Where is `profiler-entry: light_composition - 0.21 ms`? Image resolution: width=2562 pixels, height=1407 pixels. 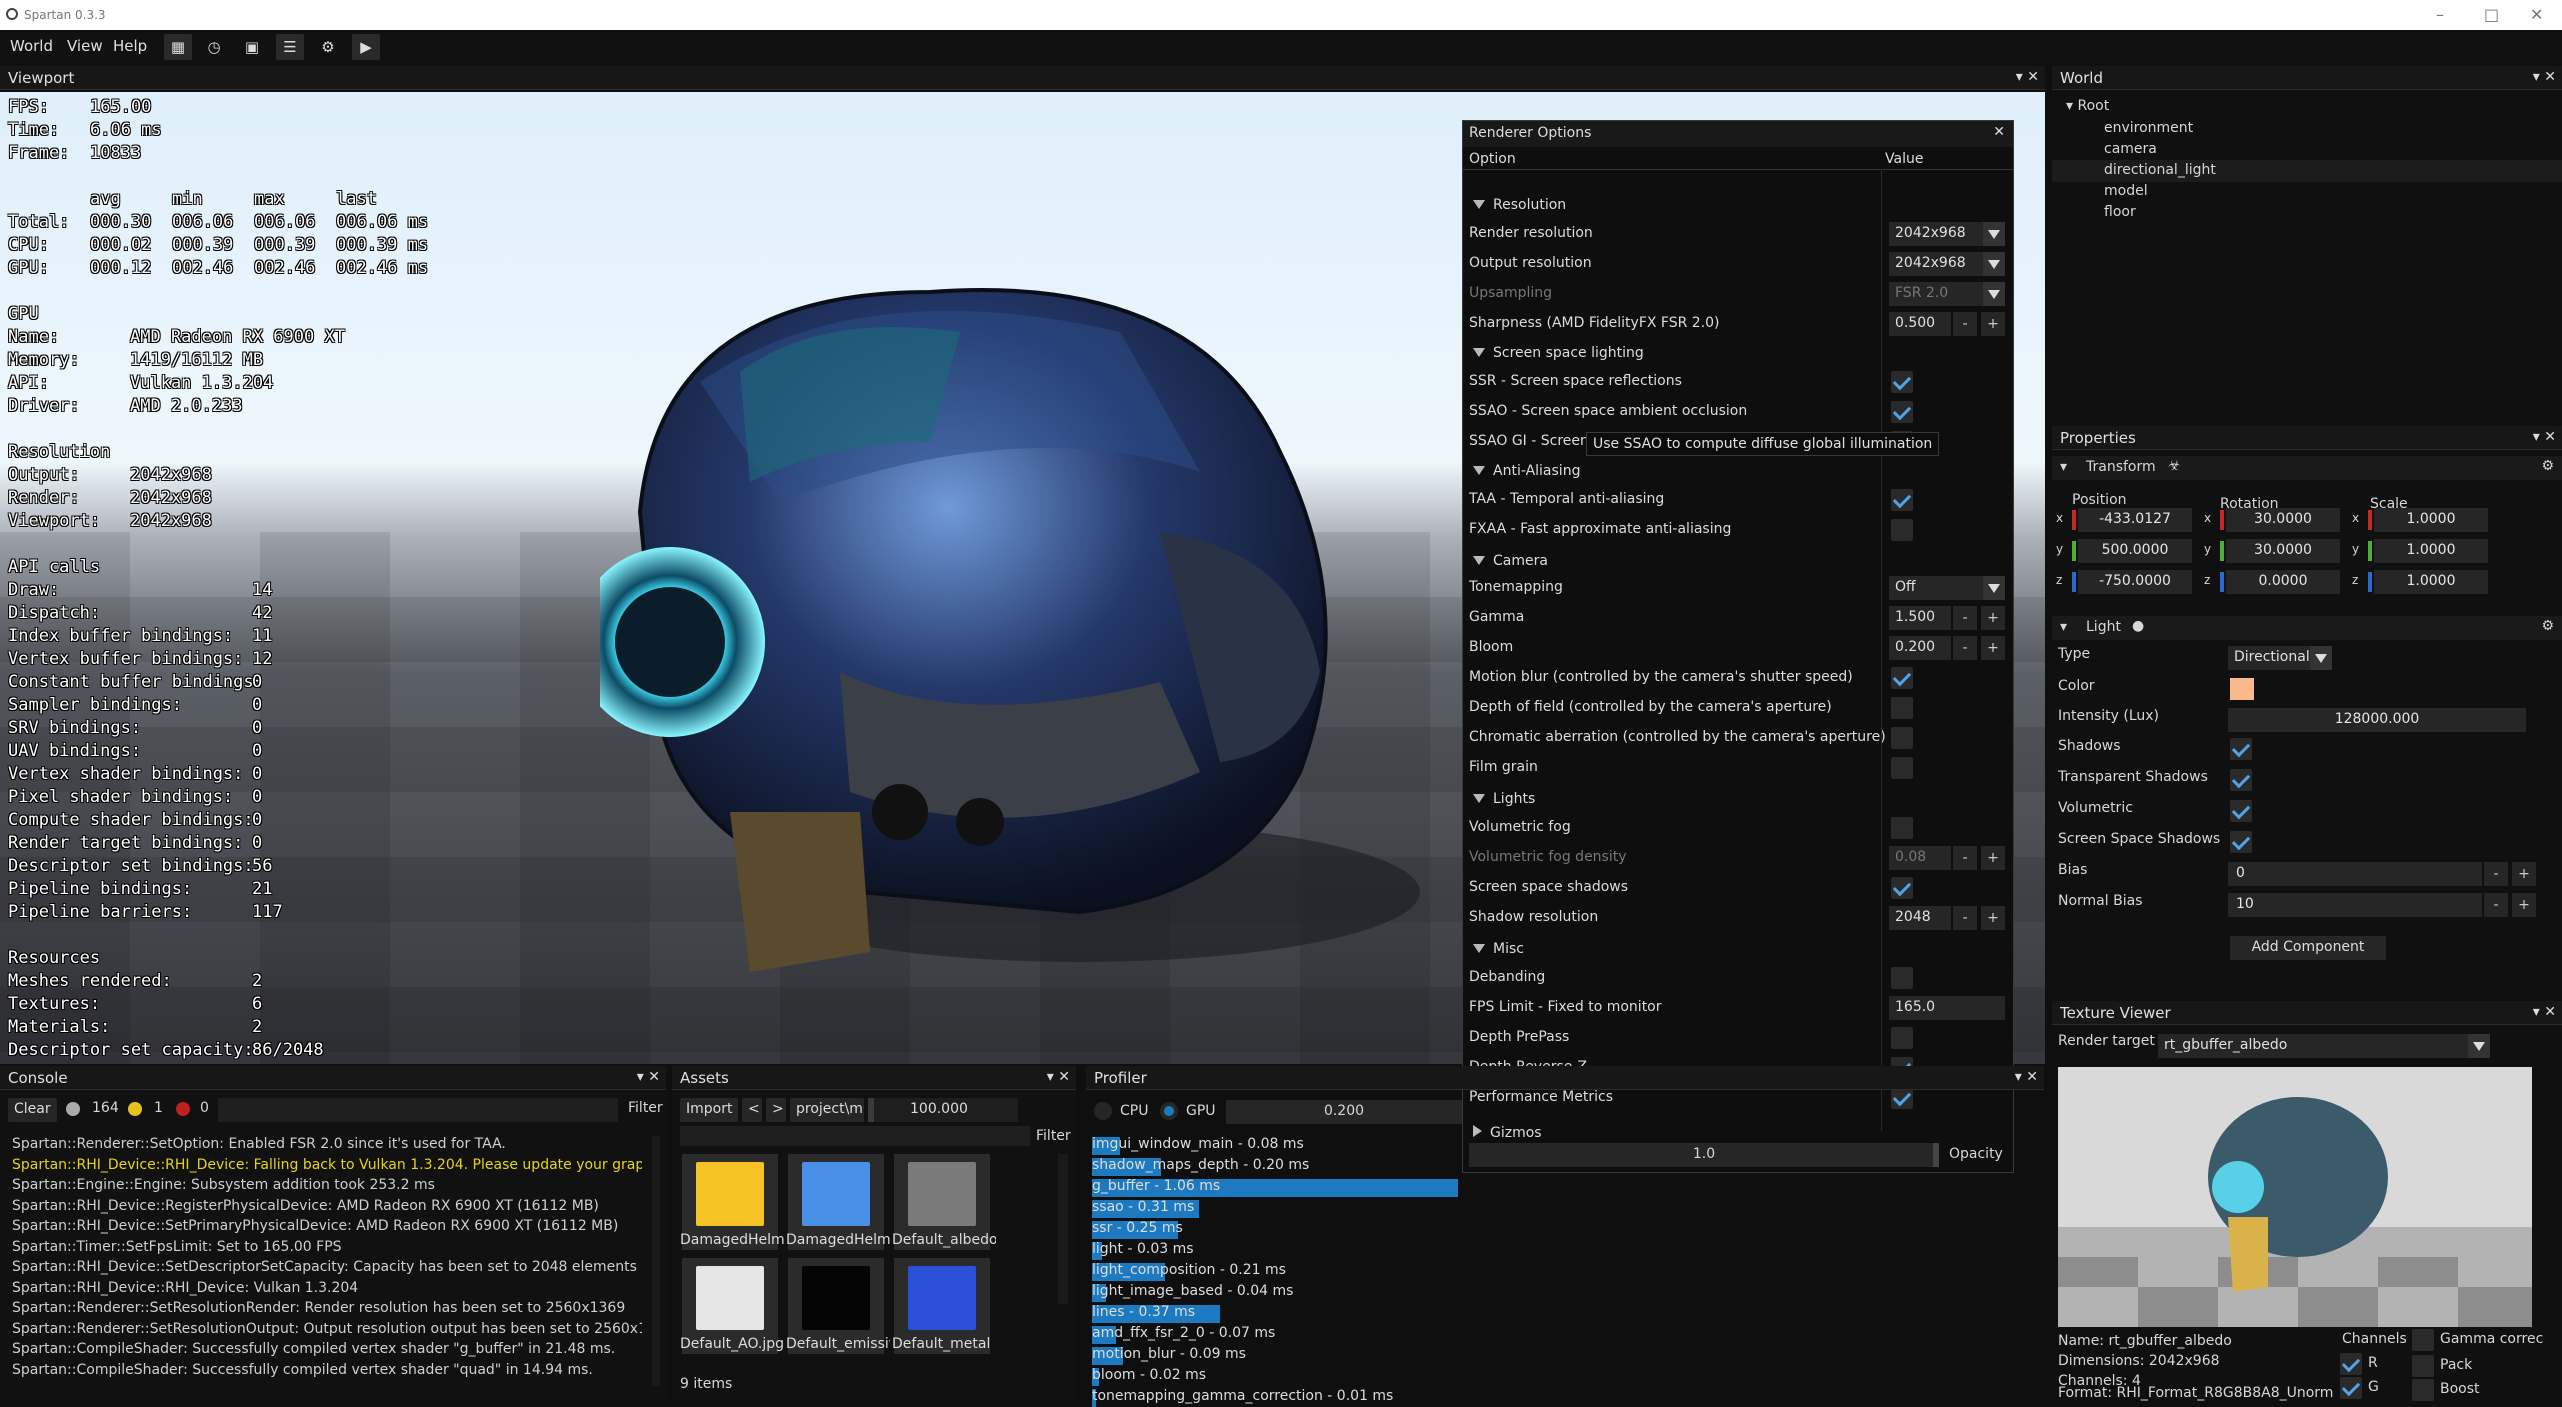 profiler-entry: light_composition - 0.21 ms is located at coordinates (1189, 1270).